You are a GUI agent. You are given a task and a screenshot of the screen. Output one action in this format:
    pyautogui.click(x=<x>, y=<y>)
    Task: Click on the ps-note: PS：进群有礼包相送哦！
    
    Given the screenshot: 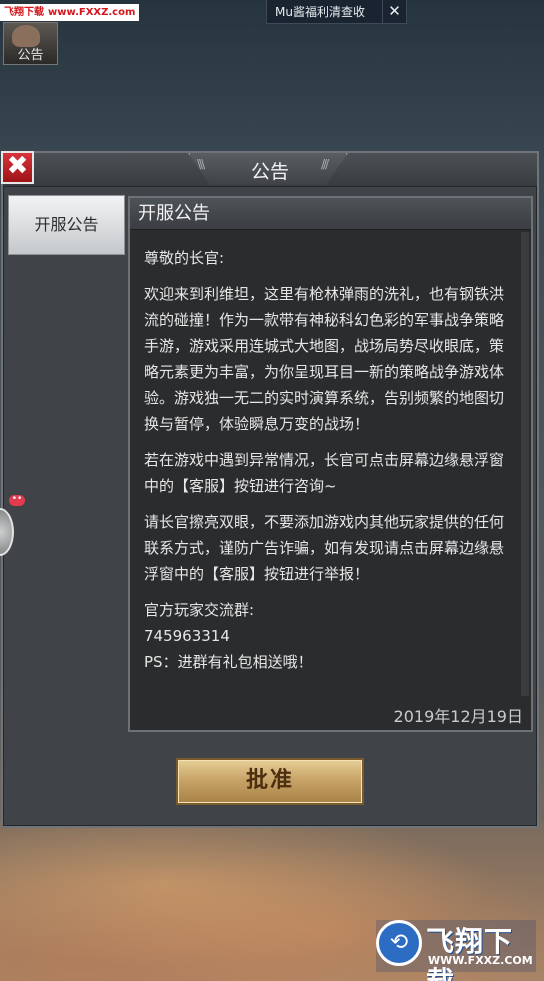 What is the action you would take?
    pyautogui.click(x=228, y=662)
    